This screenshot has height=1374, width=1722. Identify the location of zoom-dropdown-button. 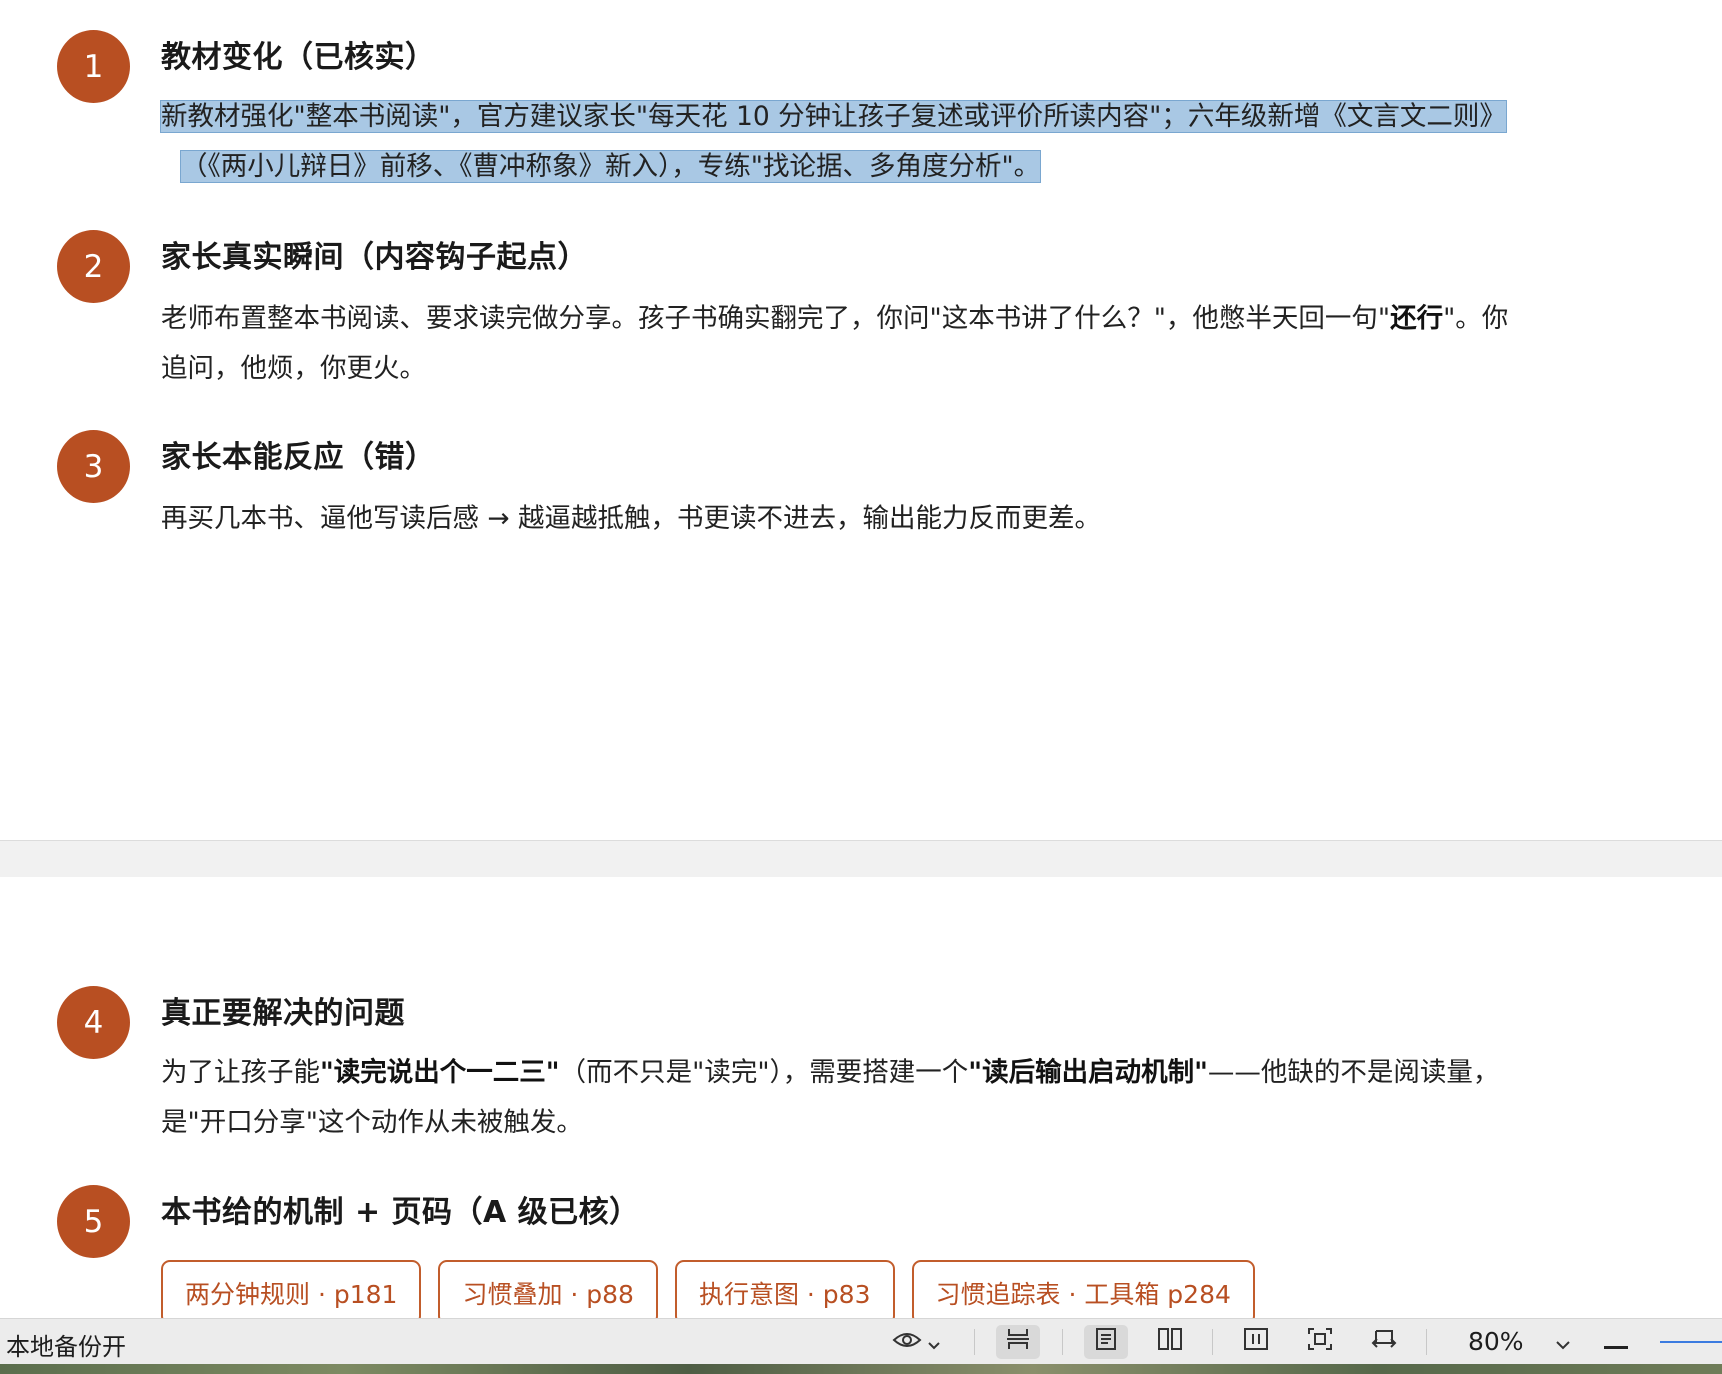
(1563, 1342).